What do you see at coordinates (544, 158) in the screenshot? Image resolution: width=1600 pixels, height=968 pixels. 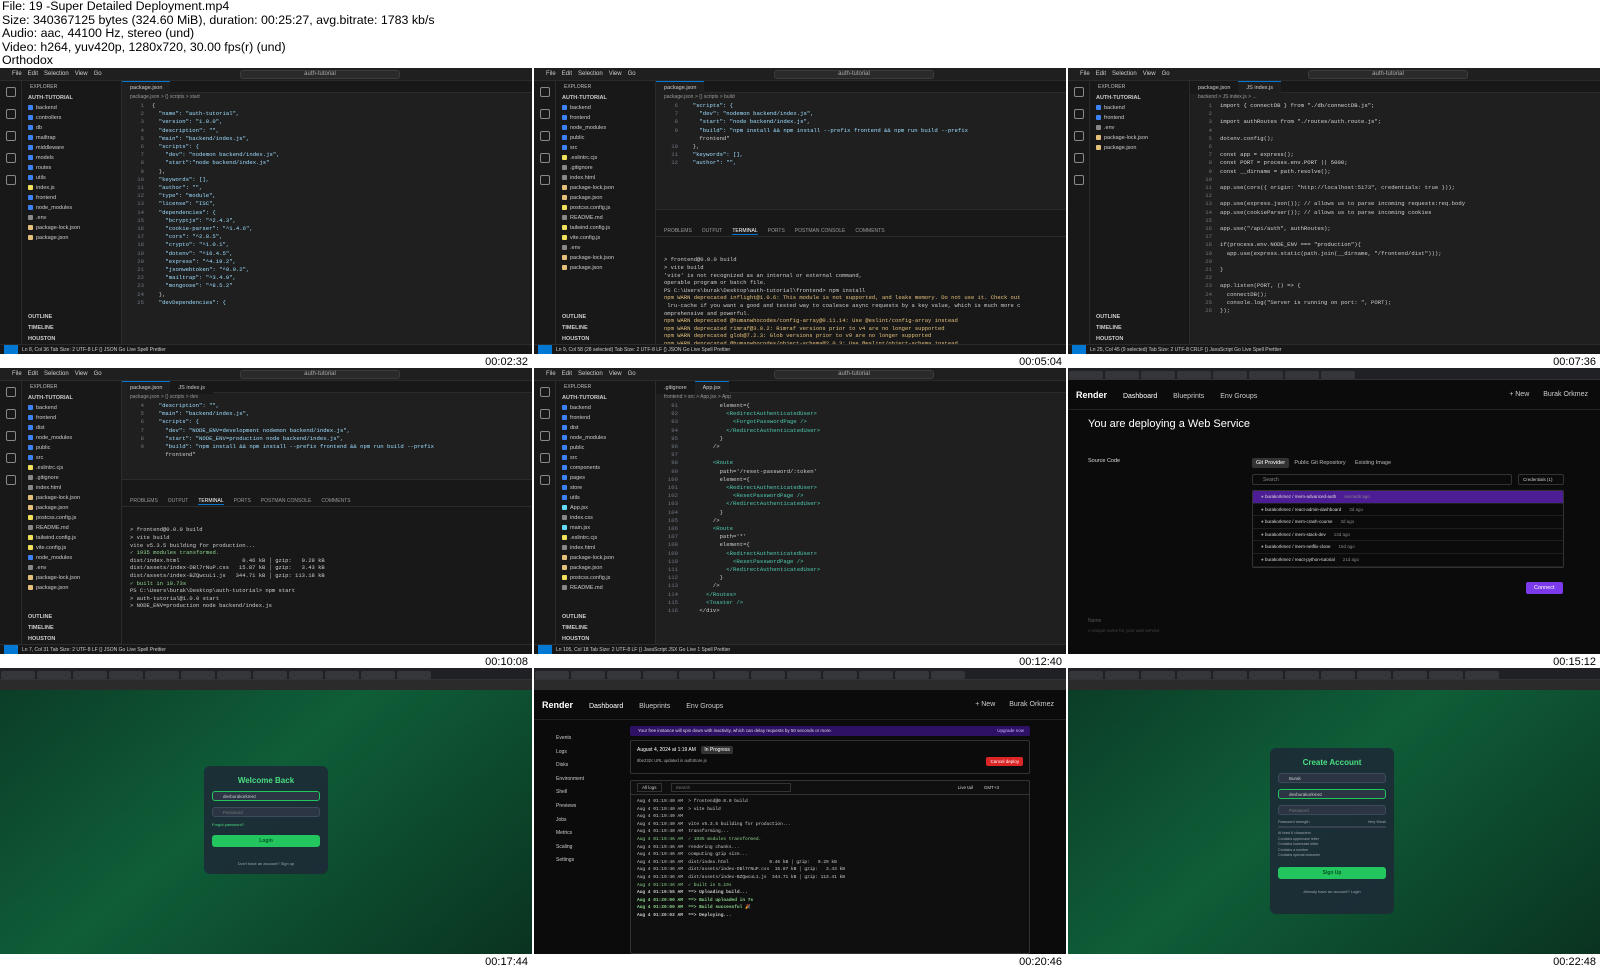 I see `run-debug-icon` at bounding box center [544, 158].